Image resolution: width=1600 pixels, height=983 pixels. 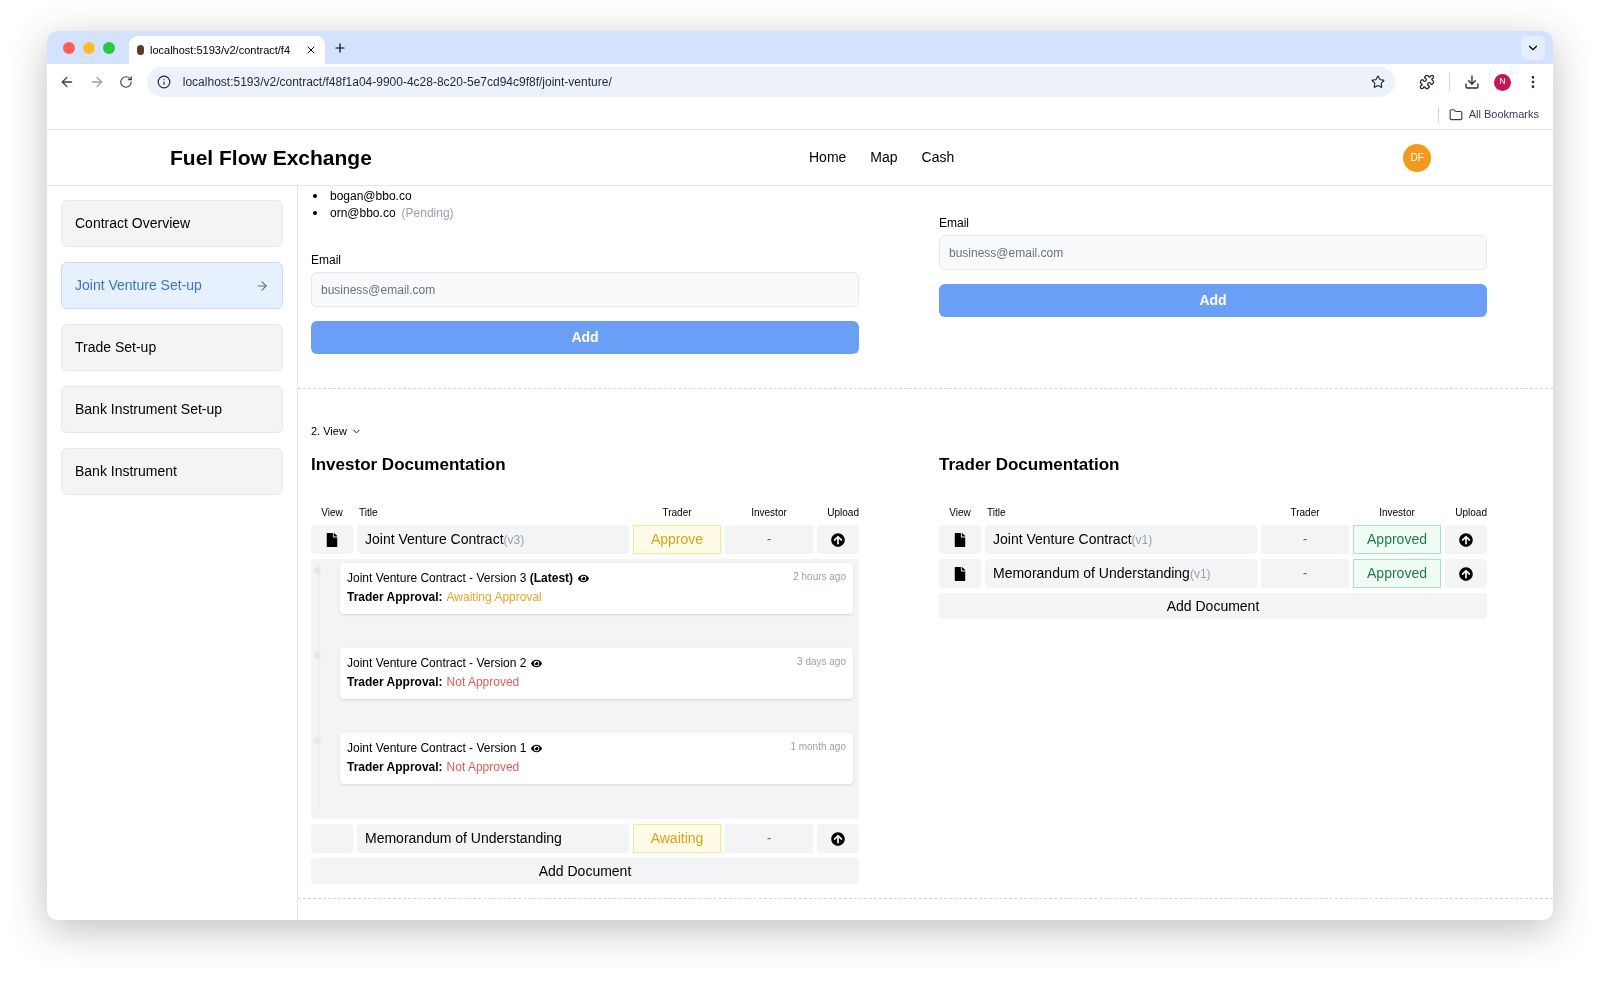 I want to click on version-title: Joint Venture Contract - Version 1, so click(x=437, y=748).